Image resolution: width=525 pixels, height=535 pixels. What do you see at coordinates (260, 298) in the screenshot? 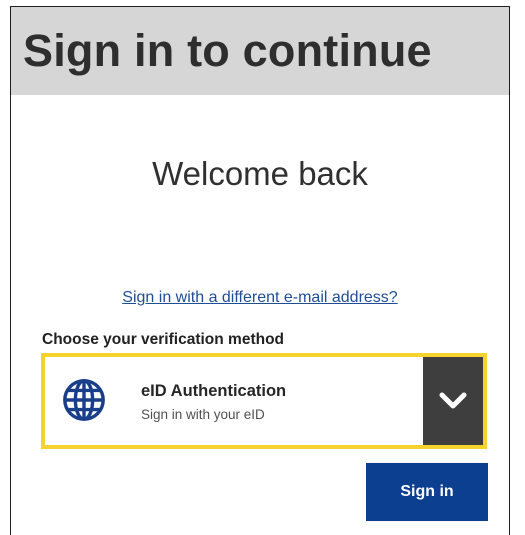
I see `different-email-link: Sign in with a different e-mail address?` at bounding box center [260, 298].